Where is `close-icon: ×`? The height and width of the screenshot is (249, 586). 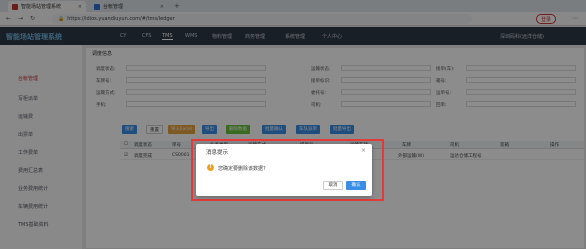 close-icon: × is located at coordinates (363, 150).